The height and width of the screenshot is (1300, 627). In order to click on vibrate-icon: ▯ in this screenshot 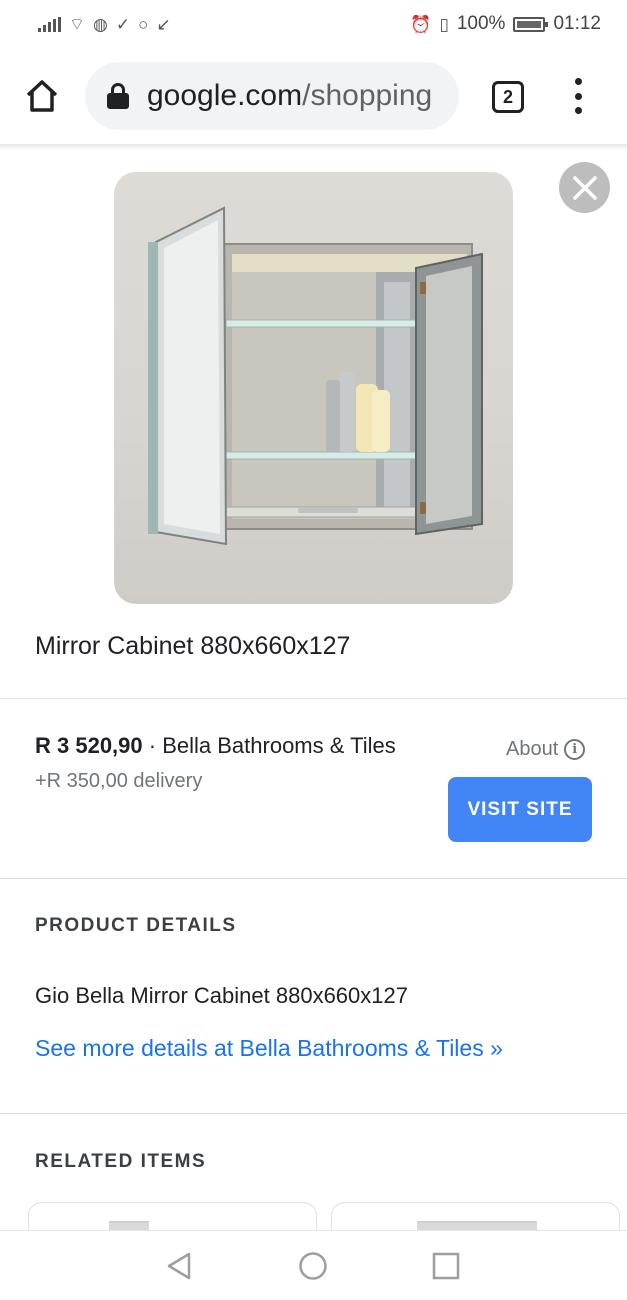, I will do `click(444, 24)`.